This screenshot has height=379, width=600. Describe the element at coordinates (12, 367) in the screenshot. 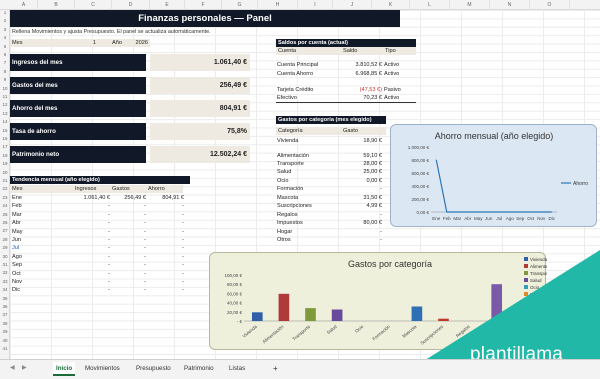

I see `prev-sheet-icon: ◀` at that location.